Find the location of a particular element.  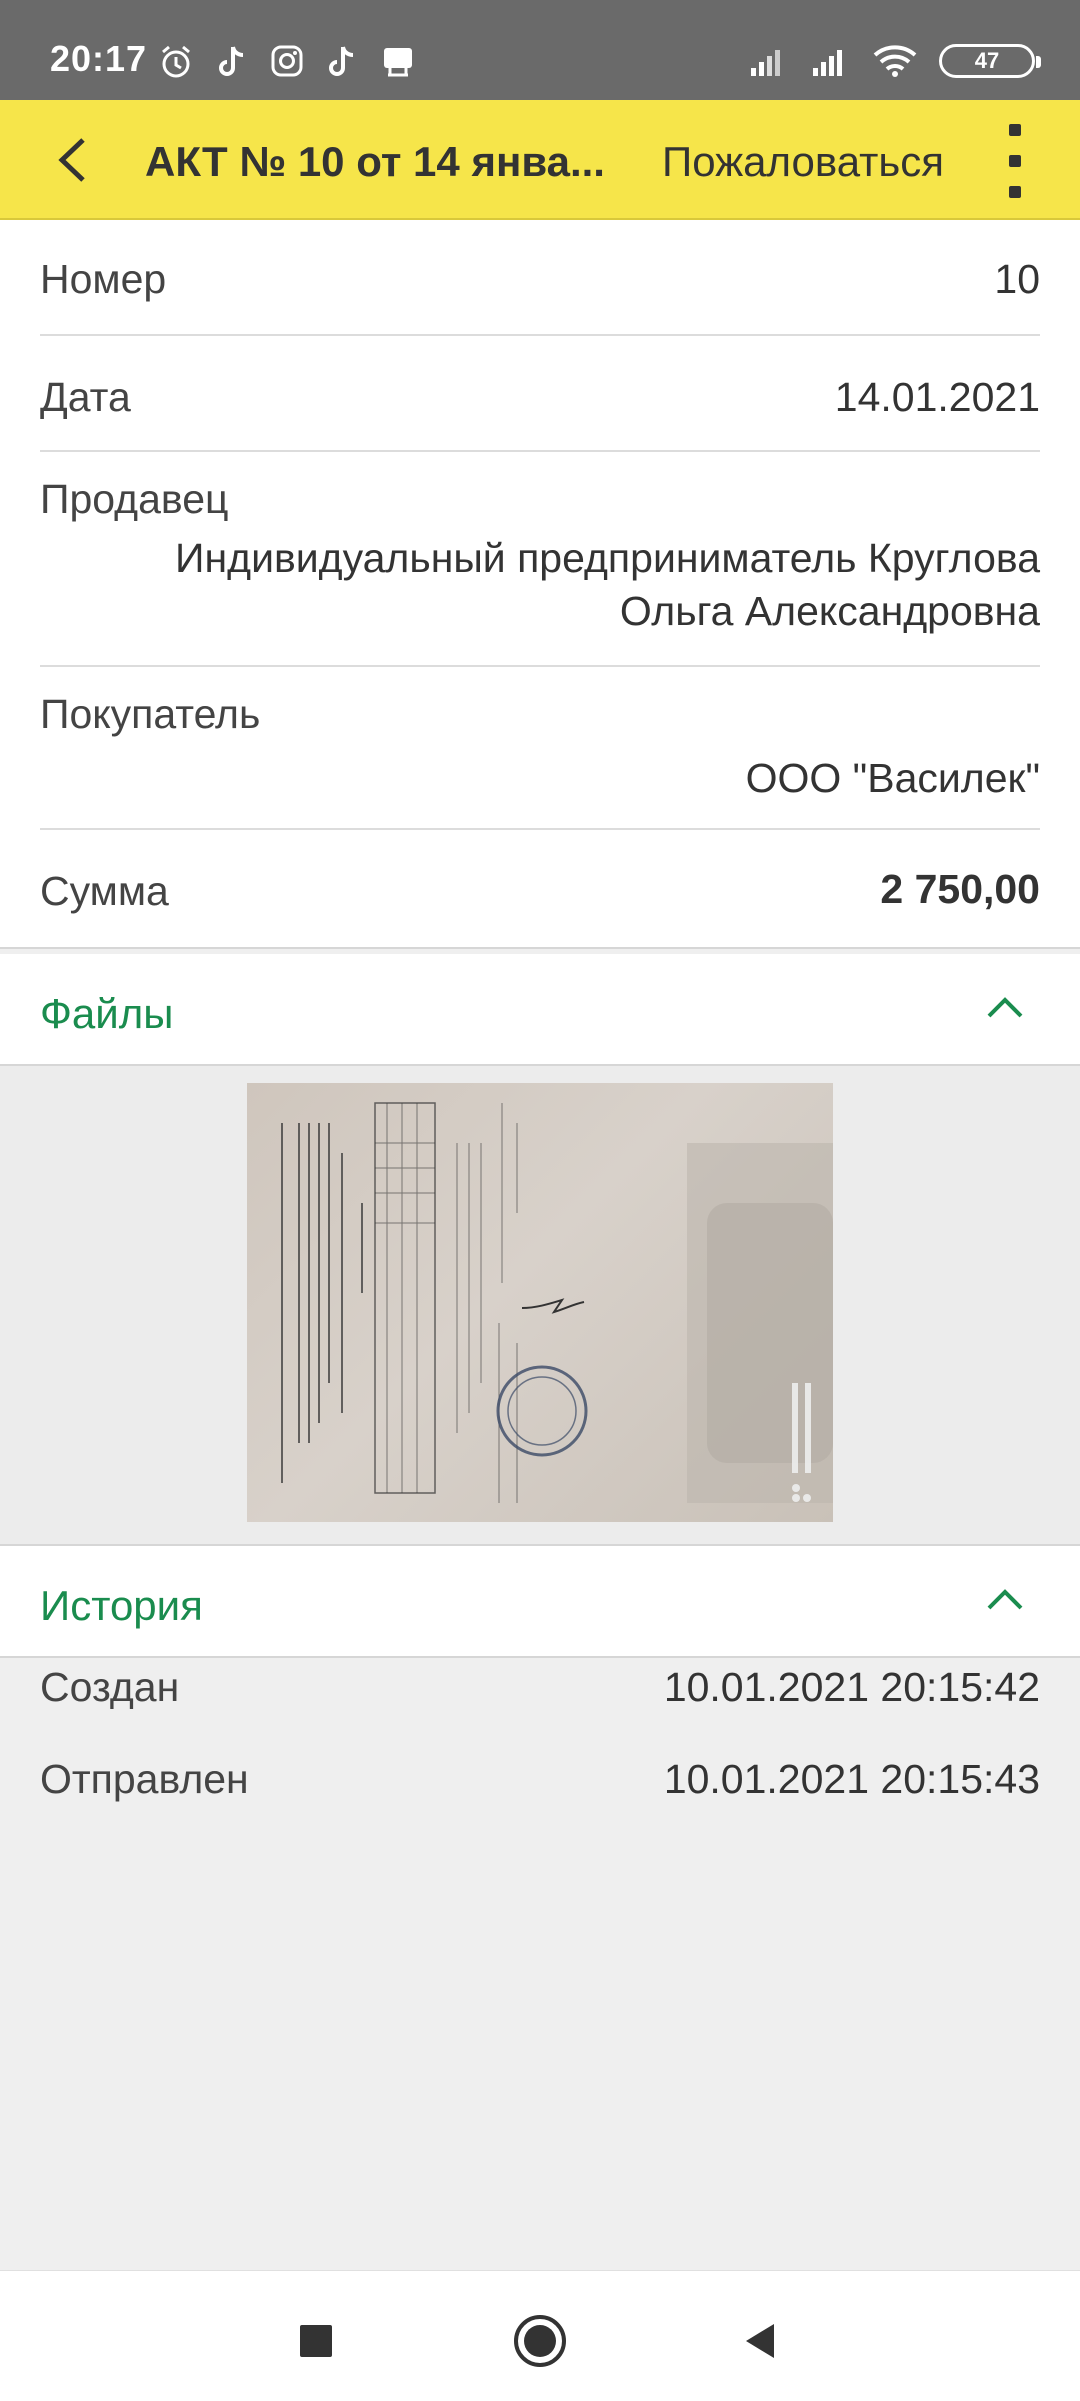

history-event-time: 10.01.2021 20:15:43 is located at coordinates (851, 1779).